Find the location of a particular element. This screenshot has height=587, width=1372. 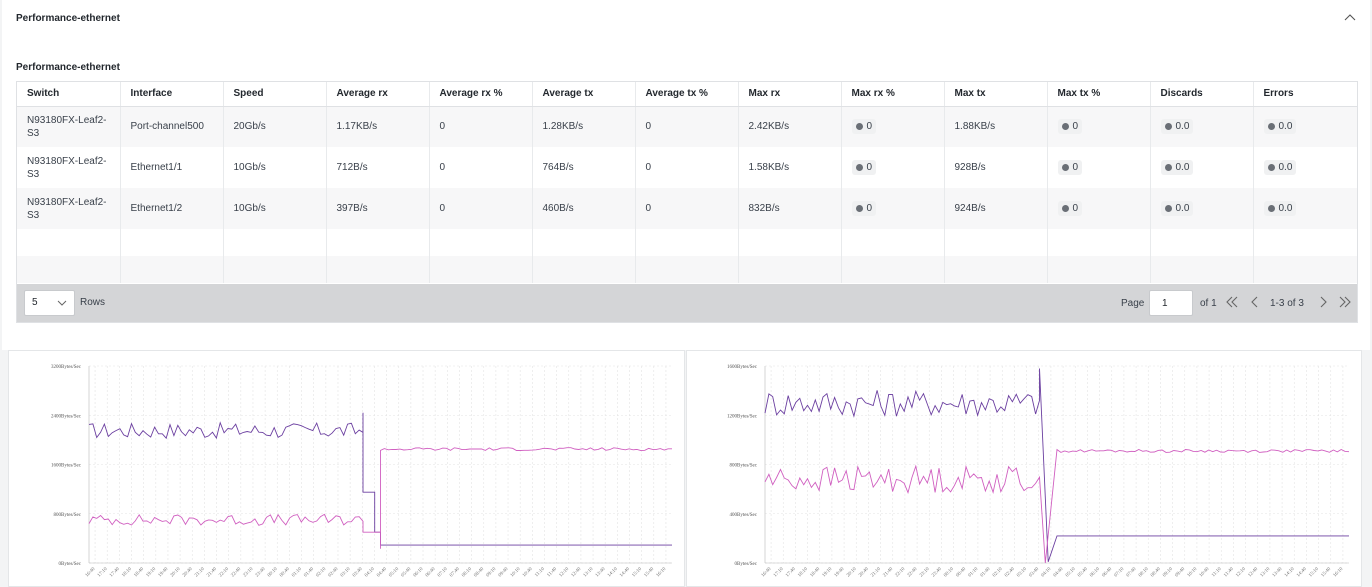

column-header-speed: Speed is located at coordinates (275, 94).